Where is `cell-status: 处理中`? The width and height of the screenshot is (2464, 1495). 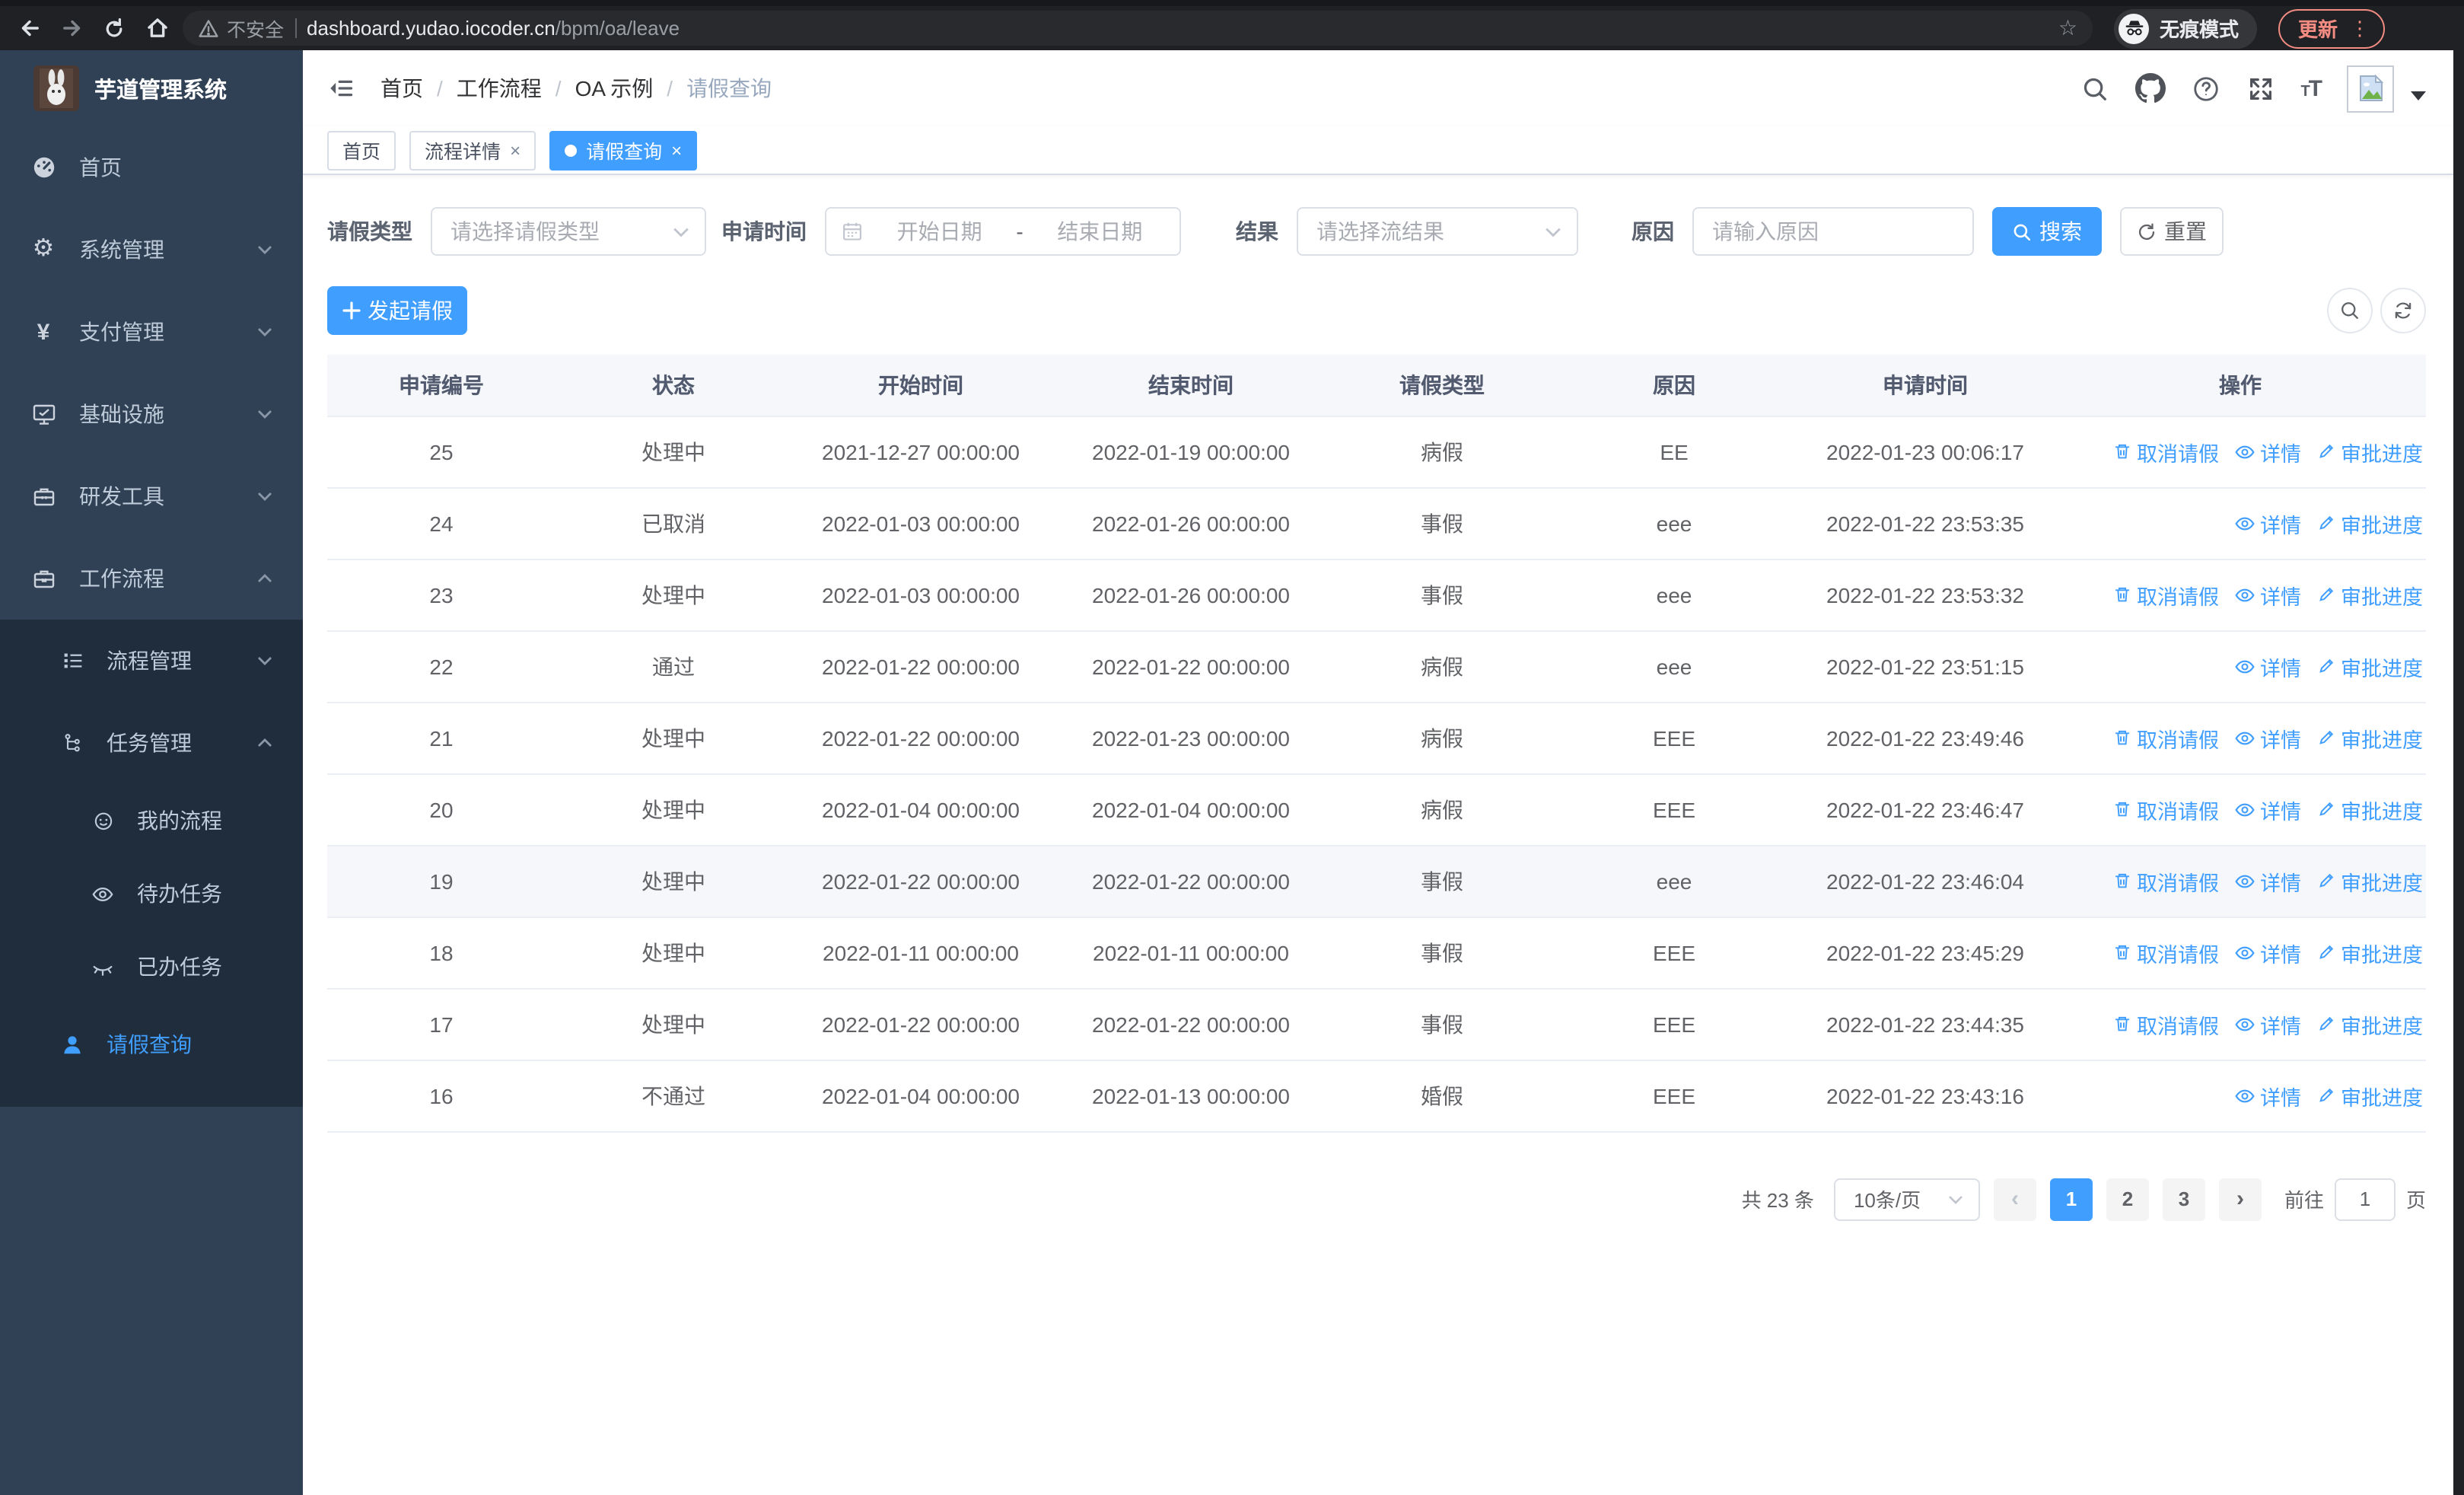 cell-status: 处理中 is located at coordinates (673, 452).